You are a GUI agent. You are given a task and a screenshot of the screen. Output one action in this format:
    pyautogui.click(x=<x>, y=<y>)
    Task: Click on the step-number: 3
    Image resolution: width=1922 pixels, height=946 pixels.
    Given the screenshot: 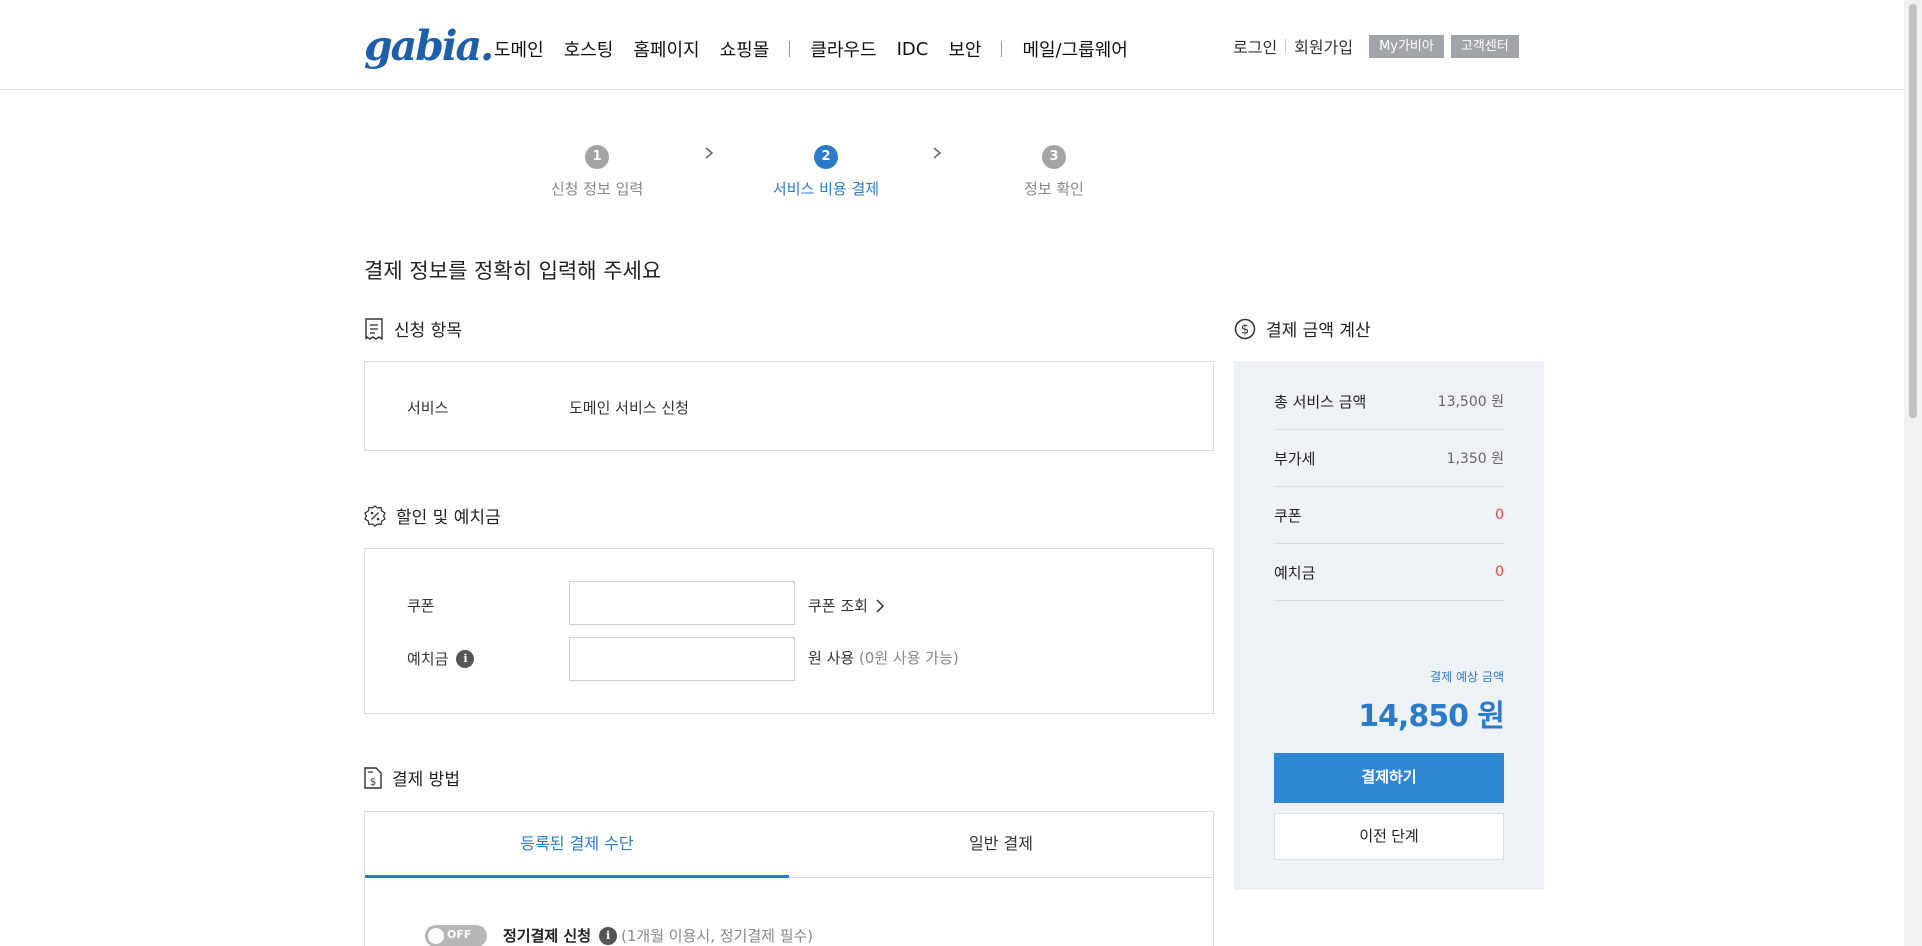 What is the action you would take?
    pyautogui.click(x=1054, y=157)
    